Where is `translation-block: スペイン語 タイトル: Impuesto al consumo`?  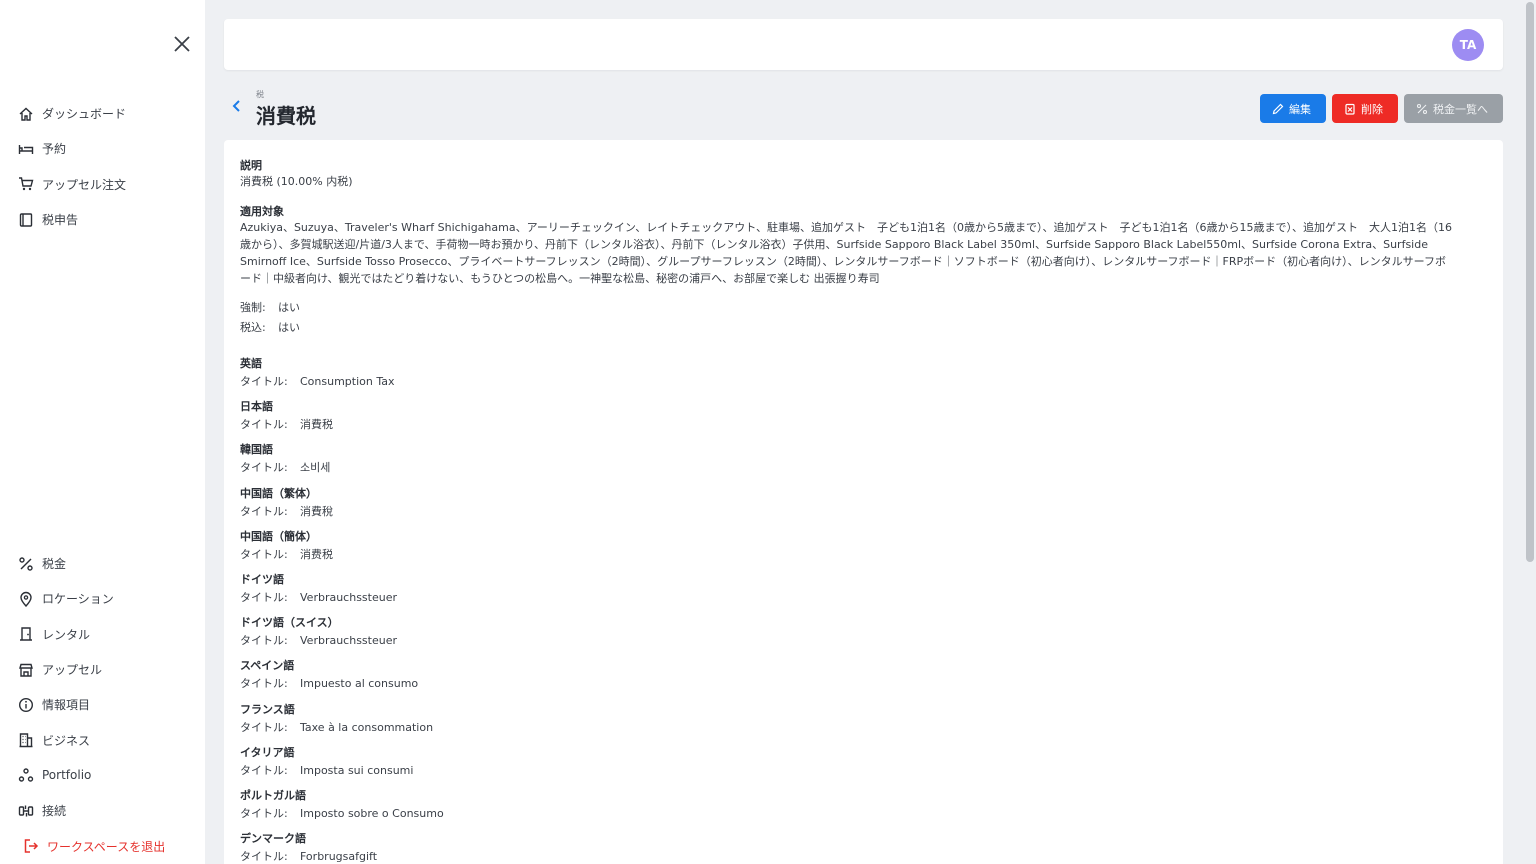
translation-block: スペイン語 タイトル: Impuesto al consumo is located at coordinates (863, 678).